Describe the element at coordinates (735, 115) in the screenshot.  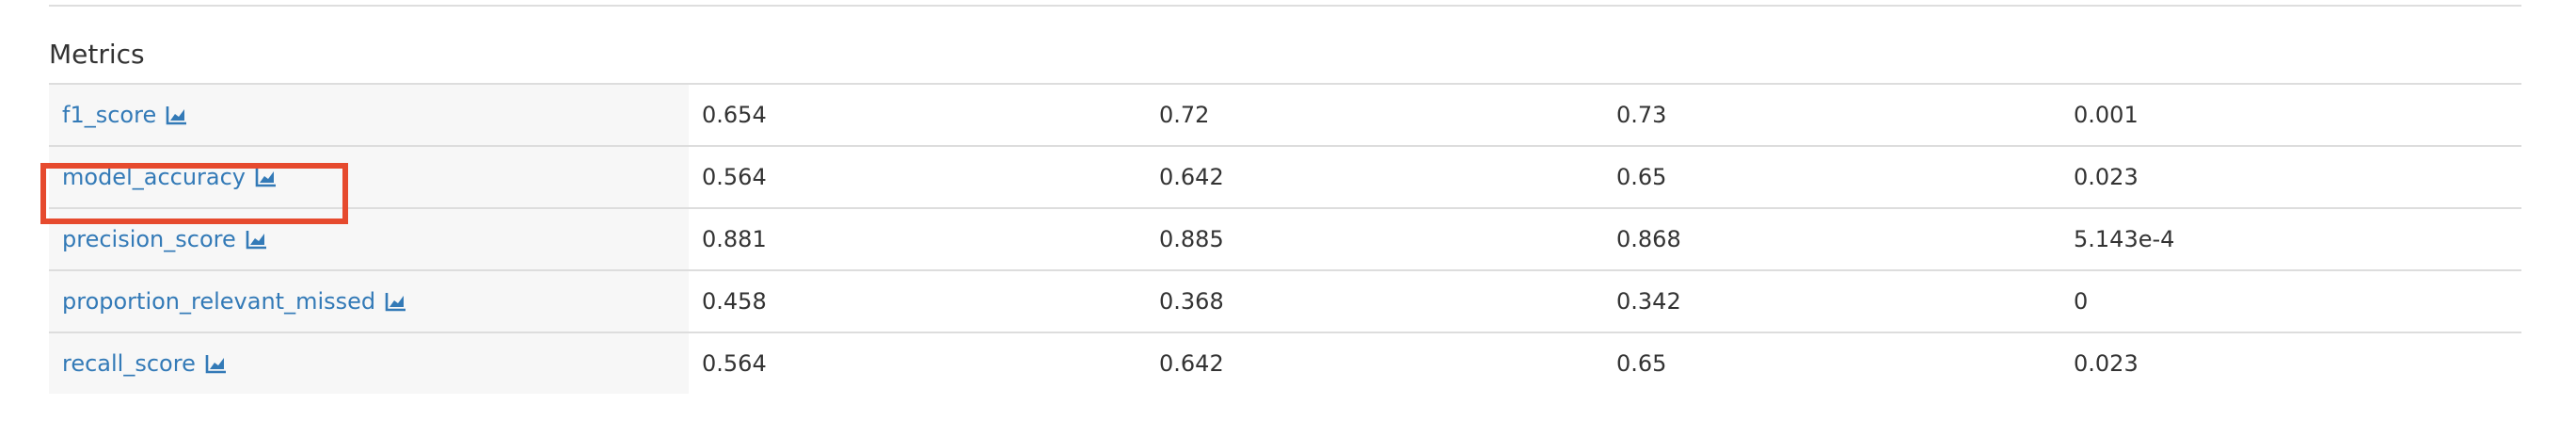
I see `metric-value: 0.654` at that location.